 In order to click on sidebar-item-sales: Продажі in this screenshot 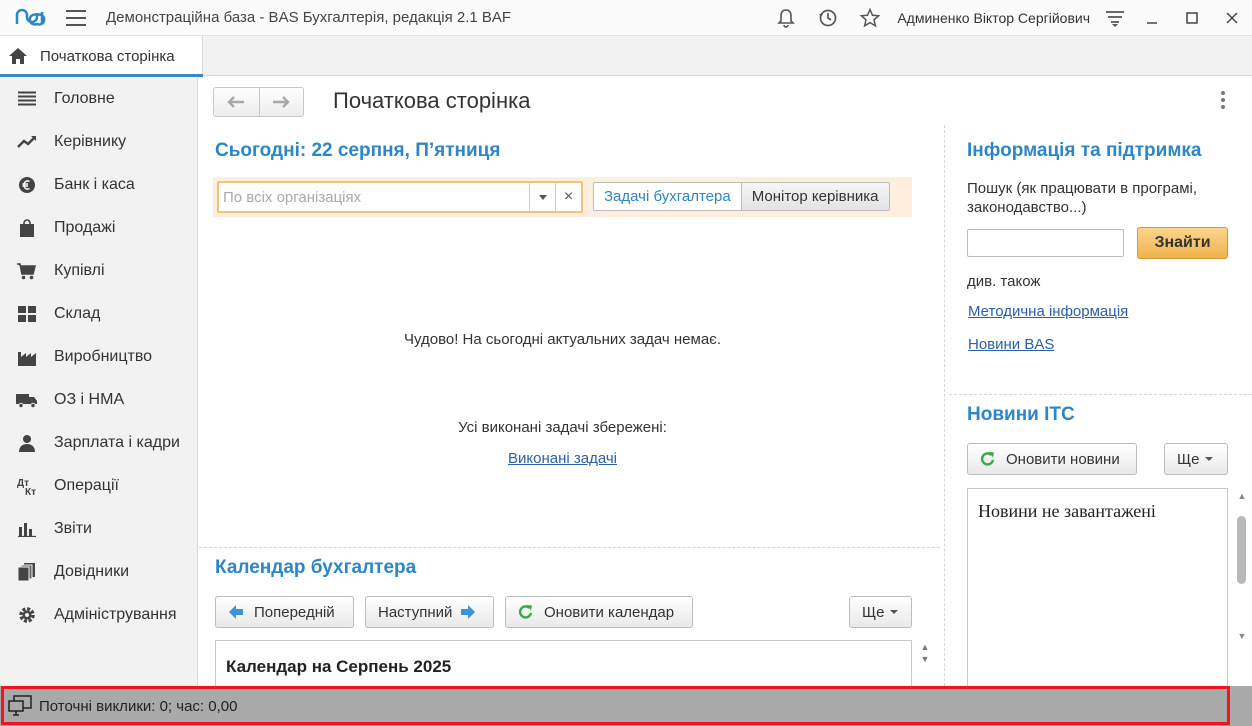, I will do `click(98, 227)`.